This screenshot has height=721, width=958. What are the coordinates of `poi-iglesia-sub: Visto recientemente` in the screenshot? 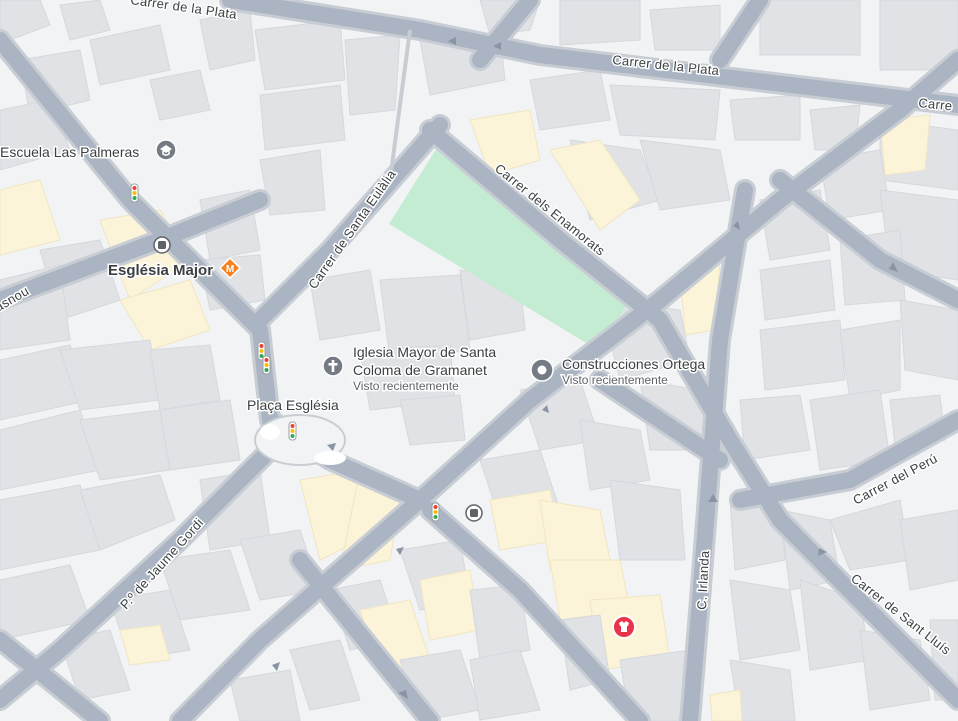 It's located at (406, 386).